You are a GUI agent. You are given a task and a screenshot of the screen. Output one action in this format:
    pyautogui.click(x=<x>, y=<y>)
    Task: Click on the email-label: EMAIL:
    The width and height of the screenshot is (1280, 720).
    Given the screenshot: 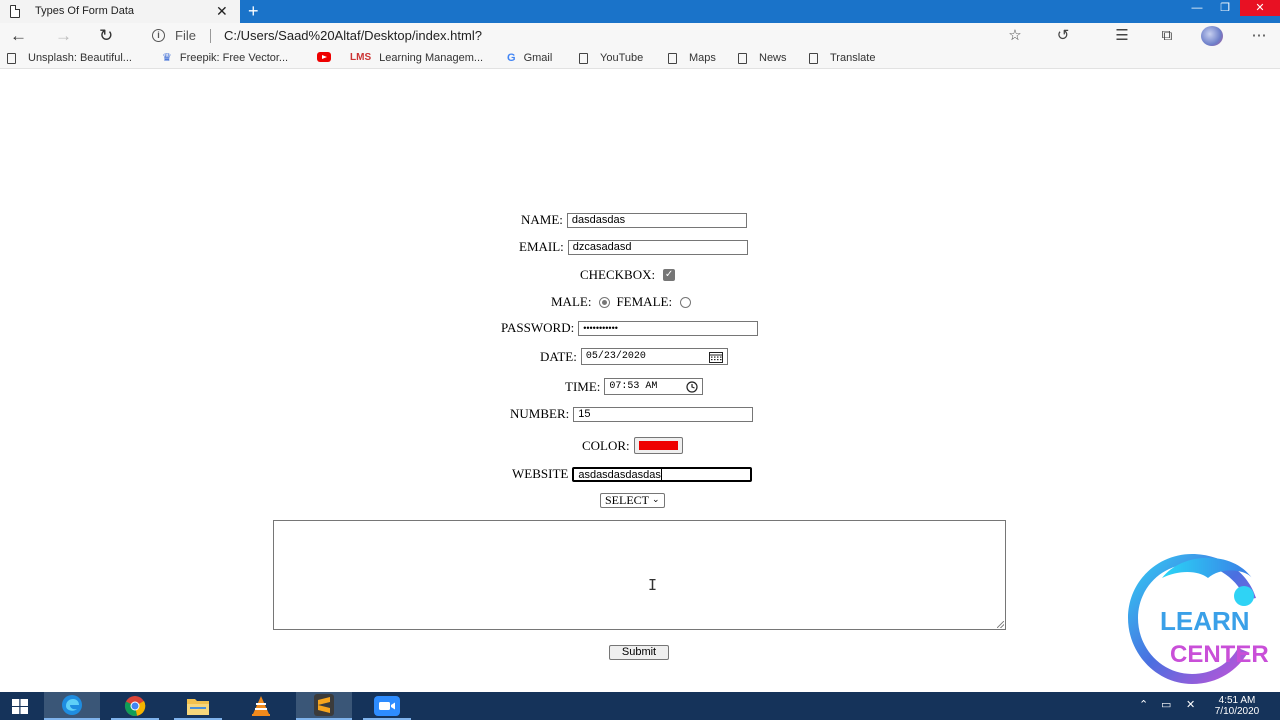 What is the action you would take?
    pyautogui.click(x=541, y=246)
    